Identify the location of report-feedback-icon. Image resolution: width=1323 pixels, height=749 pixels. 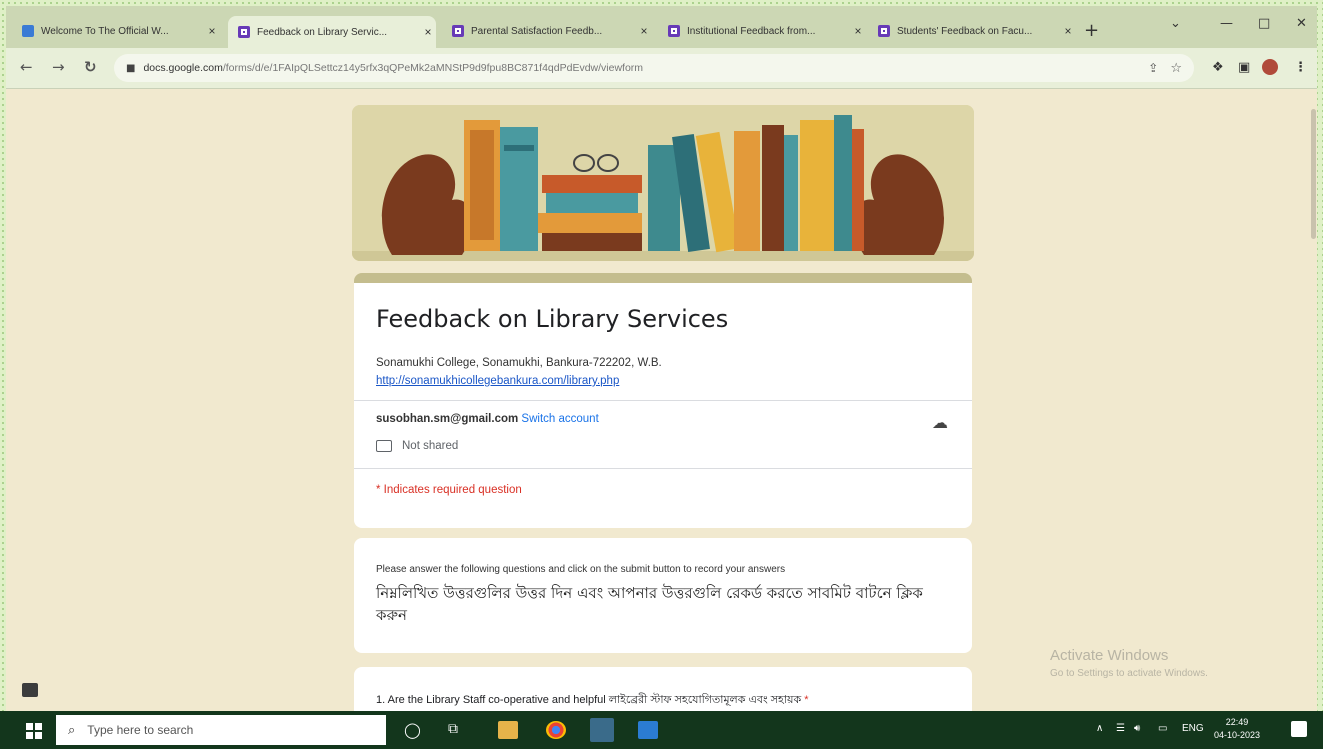
(30, 690).